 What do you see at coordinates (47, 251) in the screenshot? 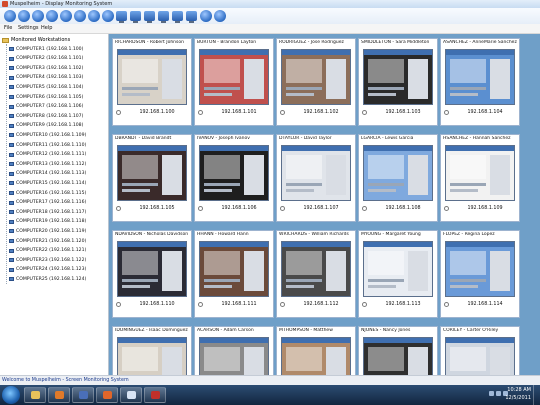
I see `tree-item: COMPUTER22 (192.168.1.121)` at bounding box center [47, 251].